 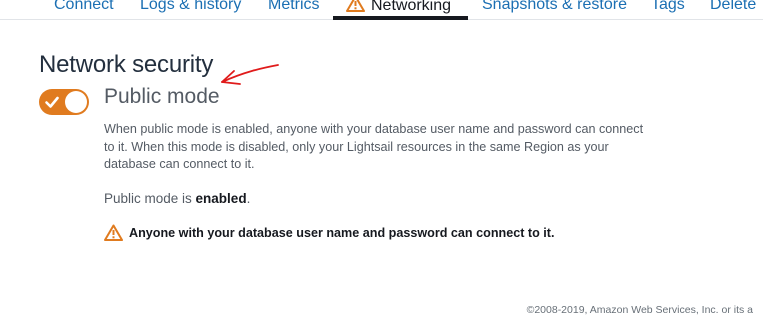 What do you see at coordinates (84, 7) in the screenshot?
I see `tab-connect: Connect` at bounding box center [84, 7].